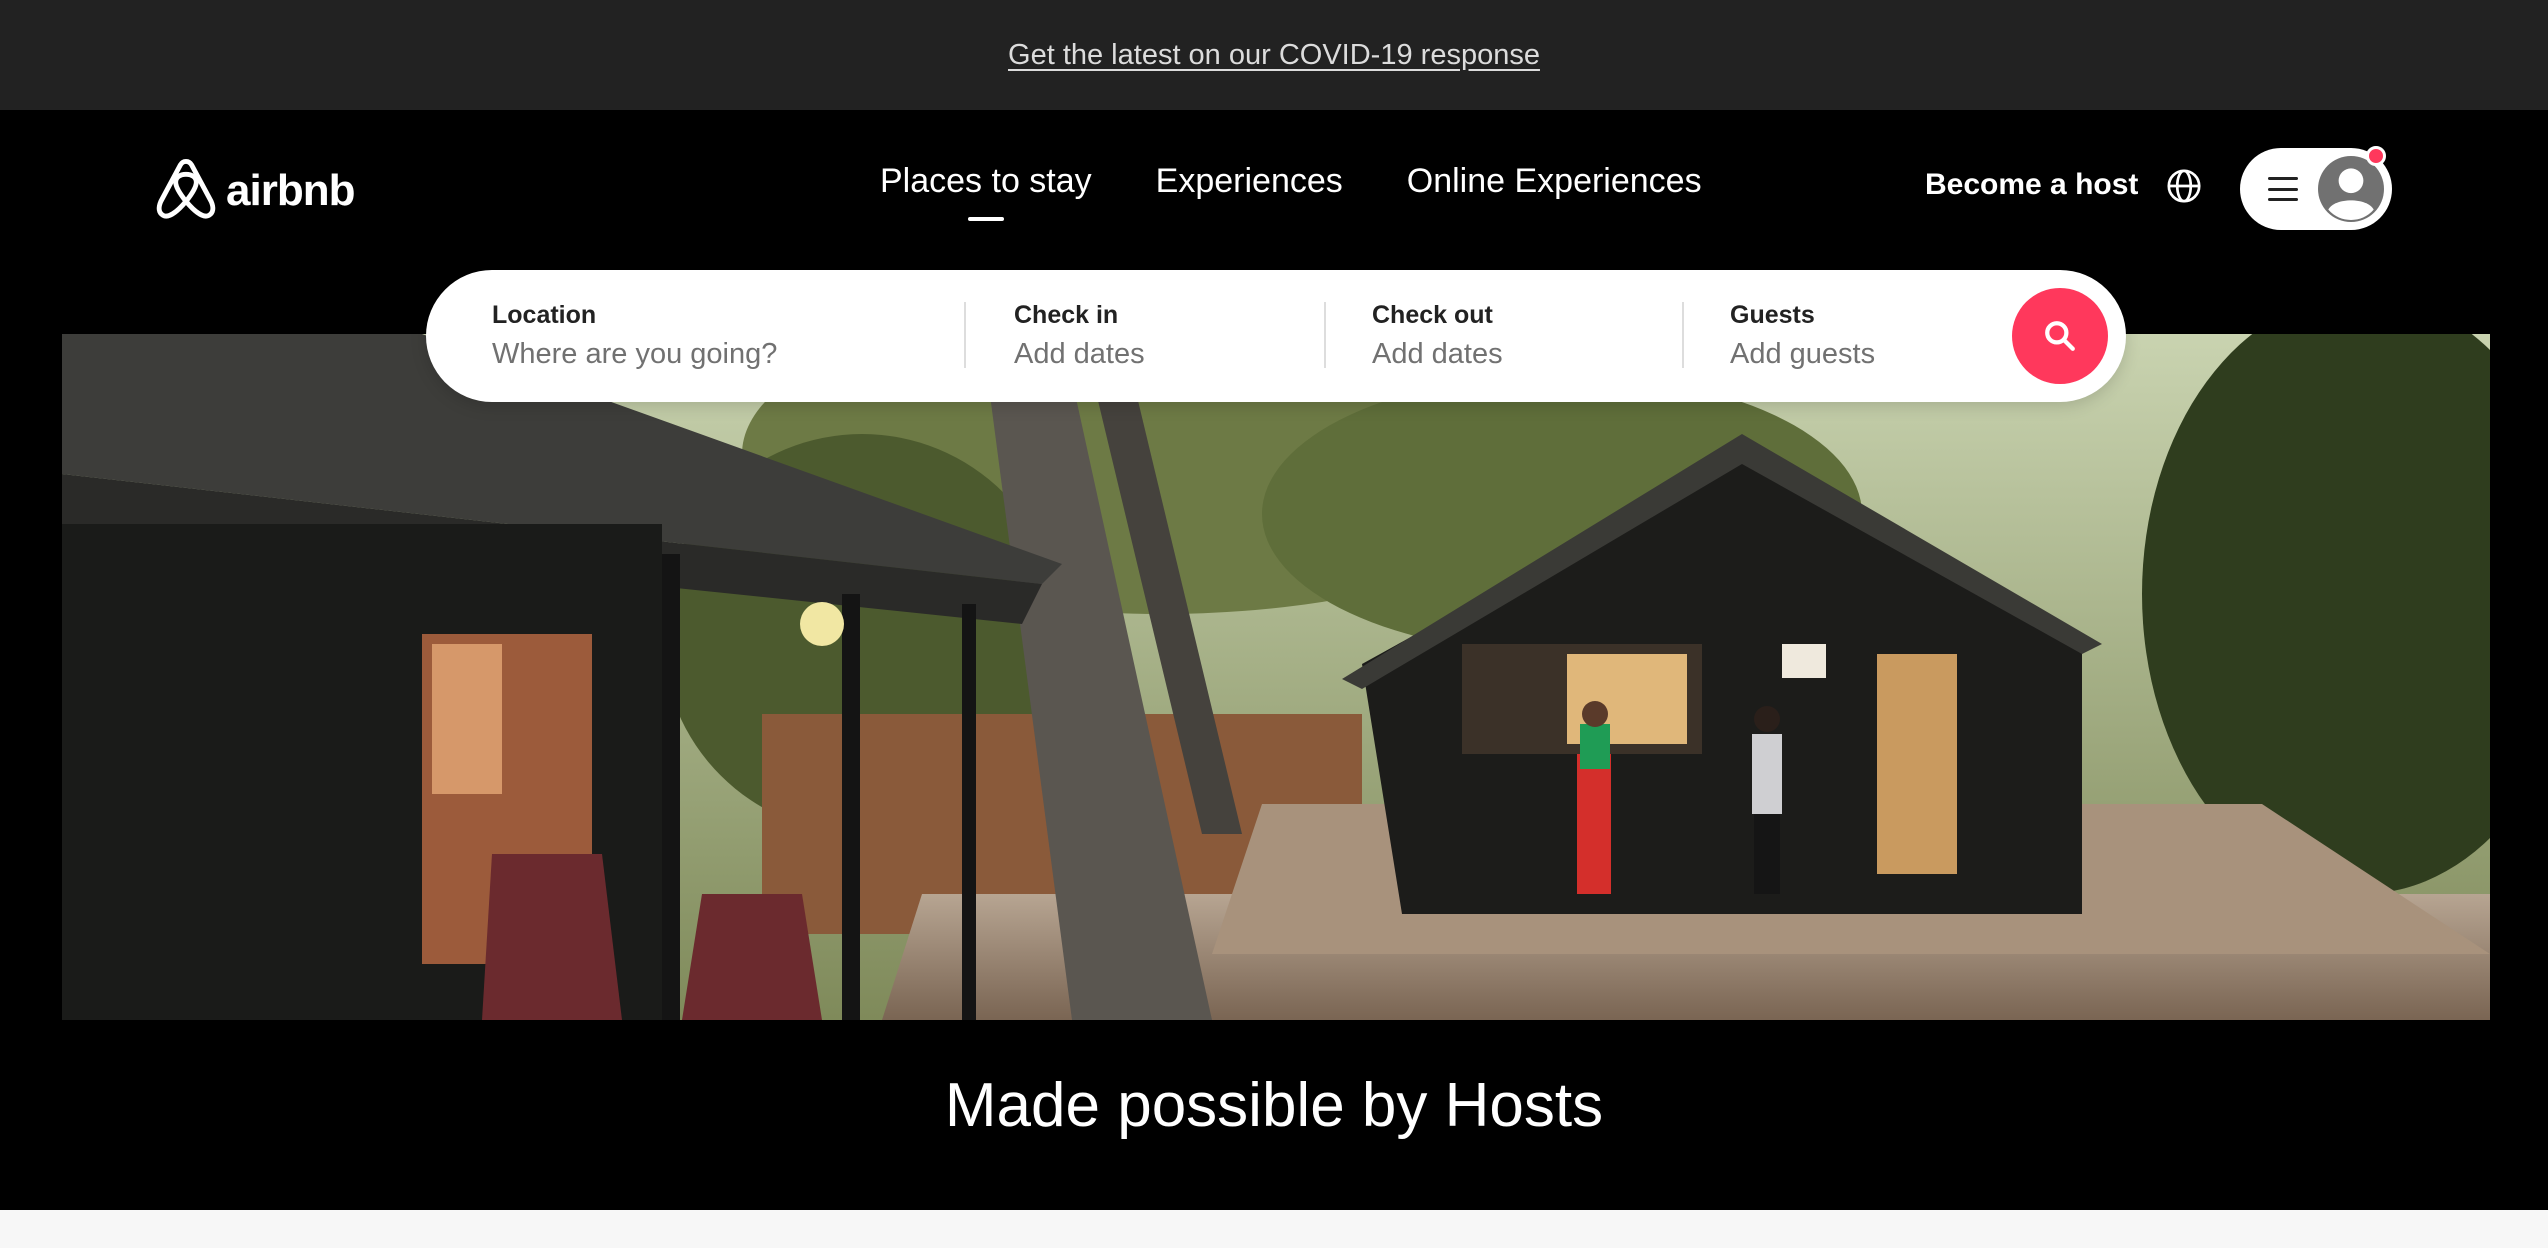  What do you see at coordinates (1164, 336) in the screenshot?
I see `check-in-field: Check in Add dates` at bounding box center [1164, 336].